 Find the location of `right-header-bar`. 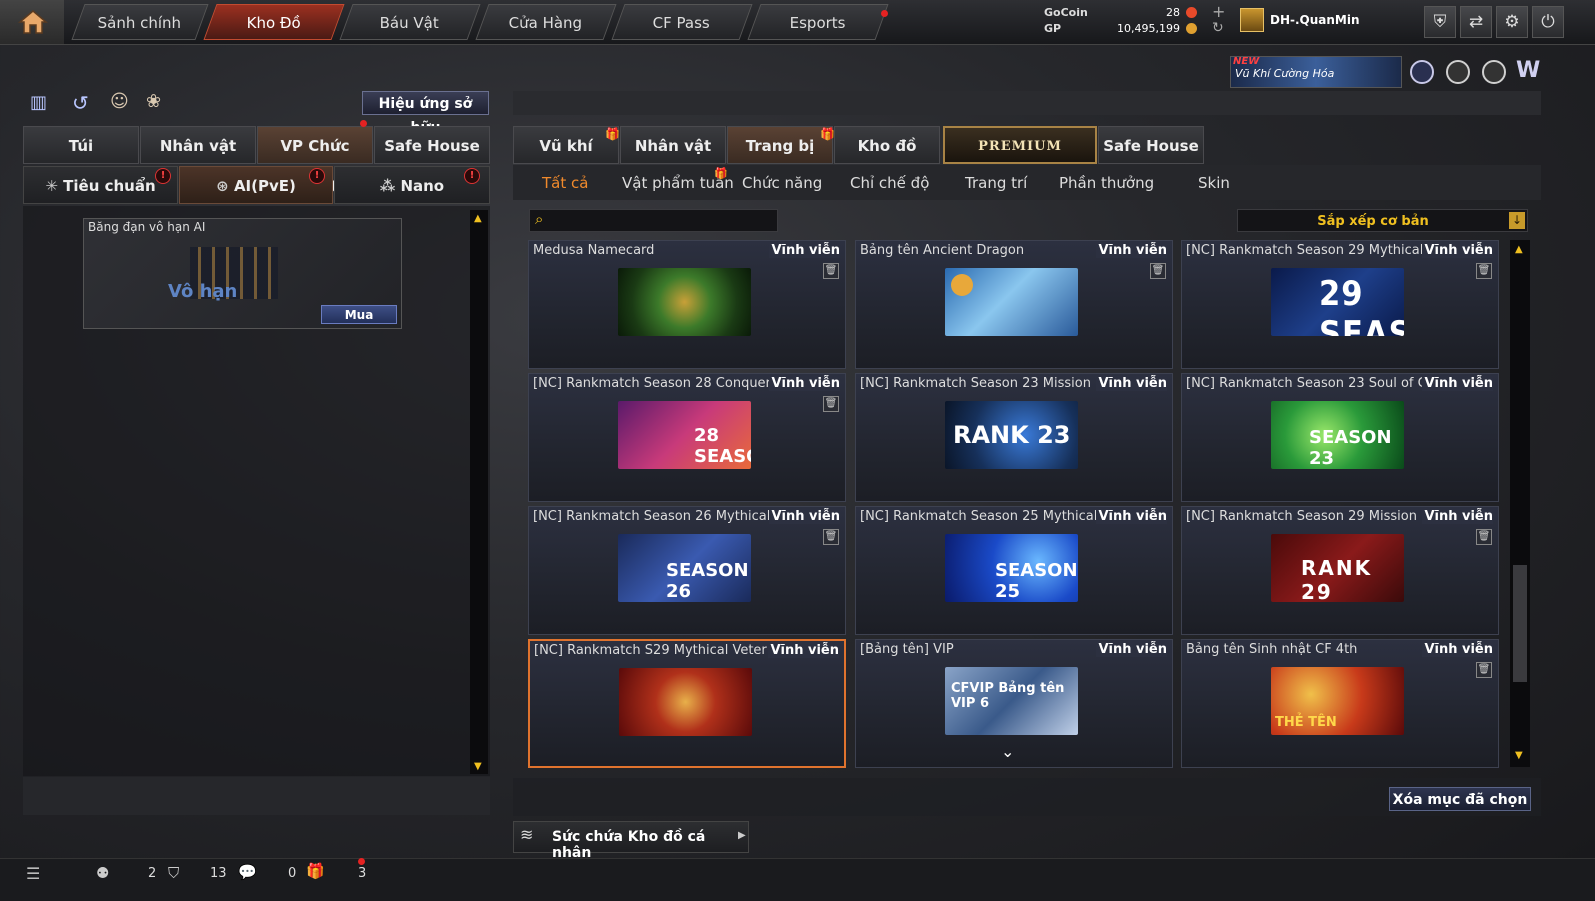

right-header-bar is located at coordinates (1027, 103).